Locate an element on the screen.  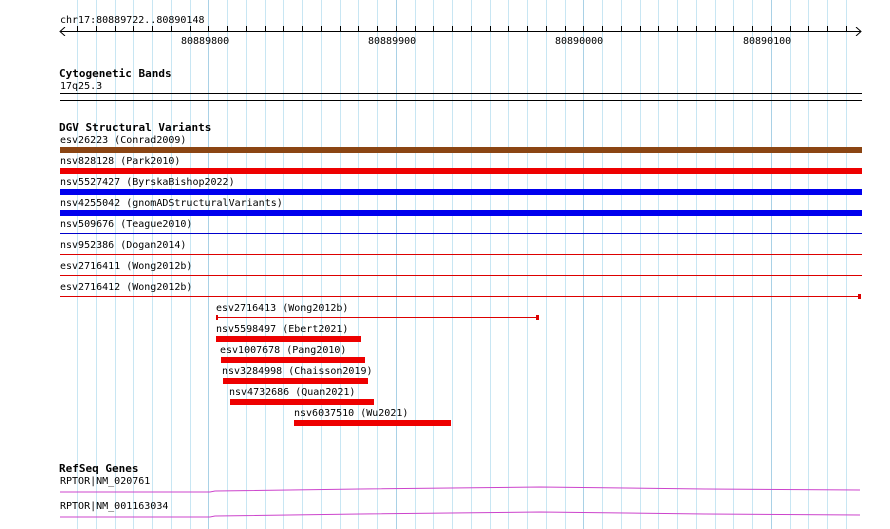
sv-label: nsv5527427 (ByrskaBishop2022) is located at coordinates (147, 182).